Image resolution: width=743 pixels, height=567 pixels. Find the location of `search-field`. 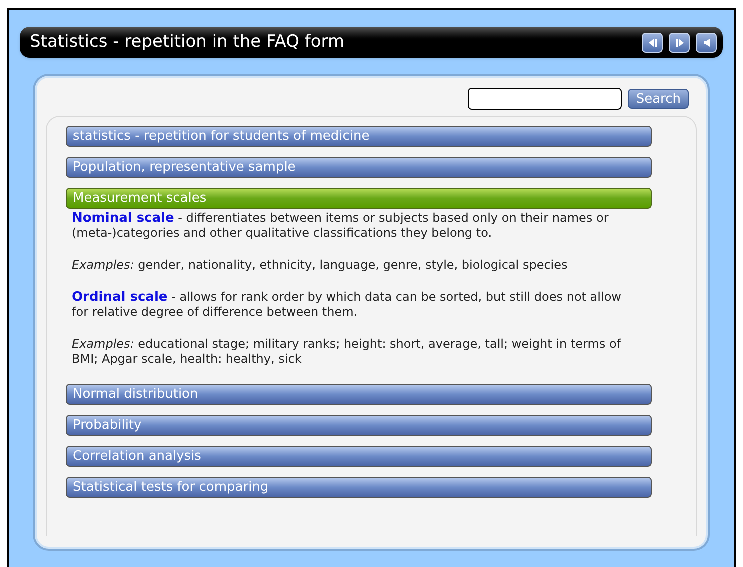

search-field is located at coordinates (545, 99).